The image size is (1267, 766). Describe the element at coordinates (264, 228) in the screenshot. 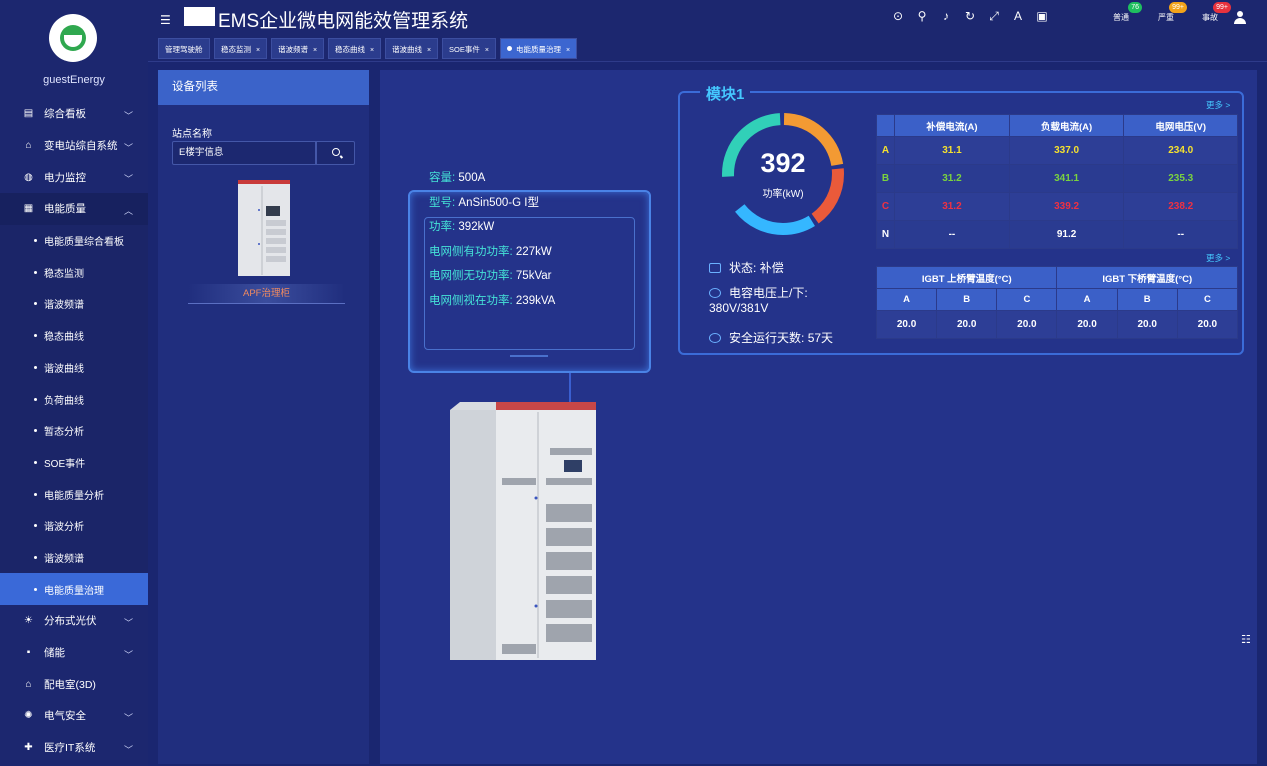

I see `apf-cabinet-thumbnail` at that location.